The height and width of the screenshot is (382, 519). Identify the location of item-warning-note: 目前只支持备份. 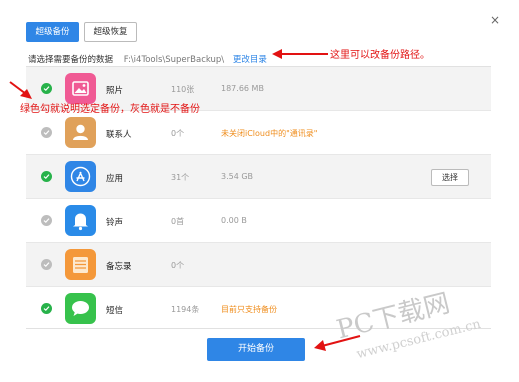
(249, 309).